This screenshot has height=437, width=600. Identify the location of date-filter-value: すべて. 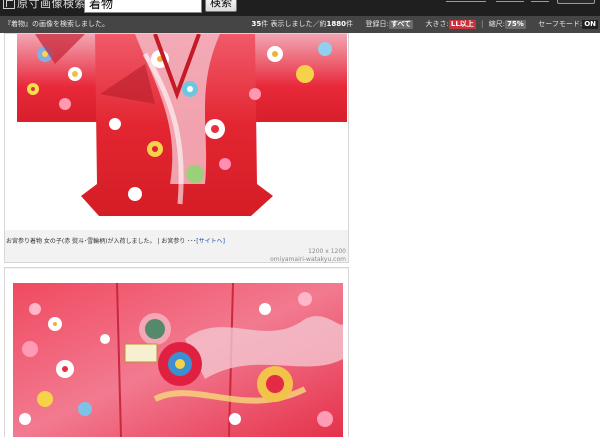
(401, 24).